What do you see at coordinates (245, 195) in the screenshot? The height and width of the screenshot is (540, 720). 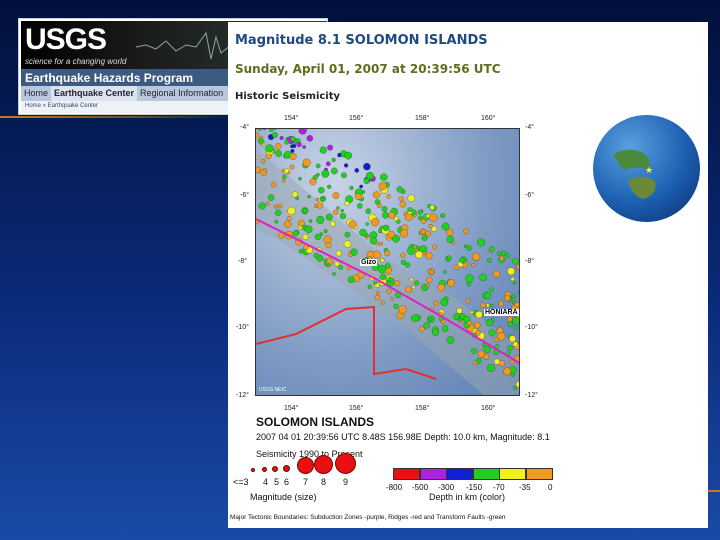 I see `lat-tick: -6°` at bounding box center [245, 195].